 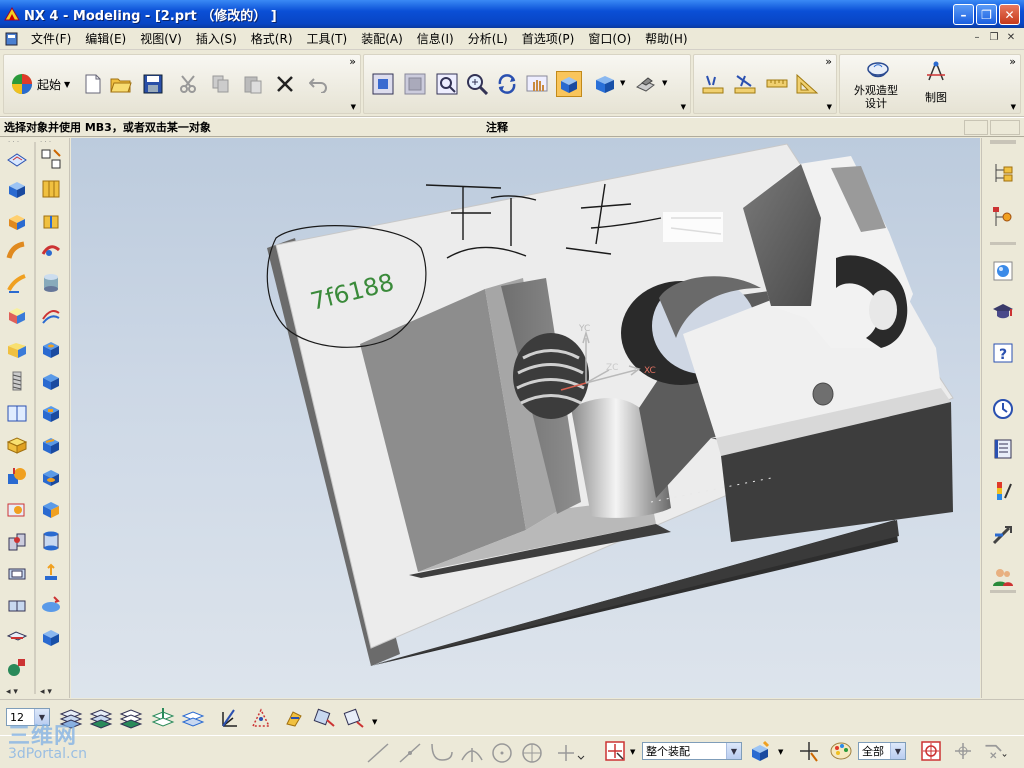 What do you see at coordinates (51, 413) in the screenshot?
I see `pocket-button` at bounding box center [51, 413].